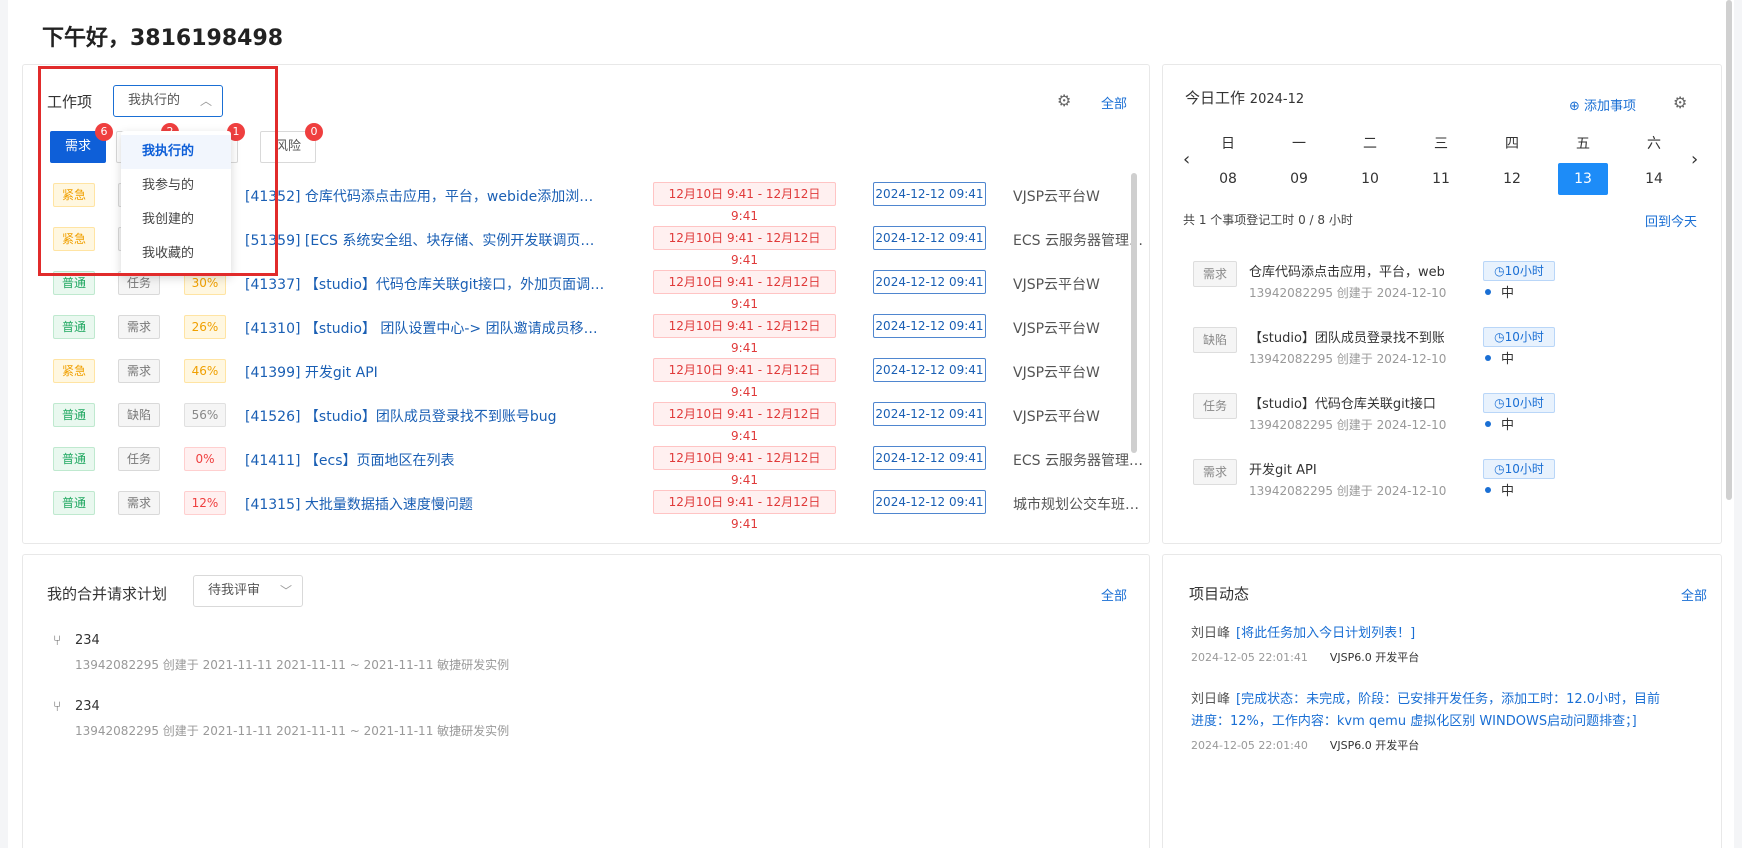  What do you see at coordinates (205, 327) in the screenshot?
I see `progress-badge: 26%` at bounding box center [205, 327].